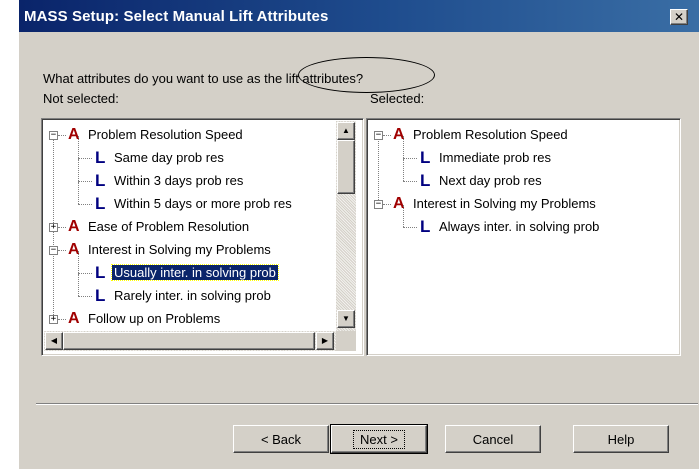  I want to click on next-button: Next >, so click(379, 439).